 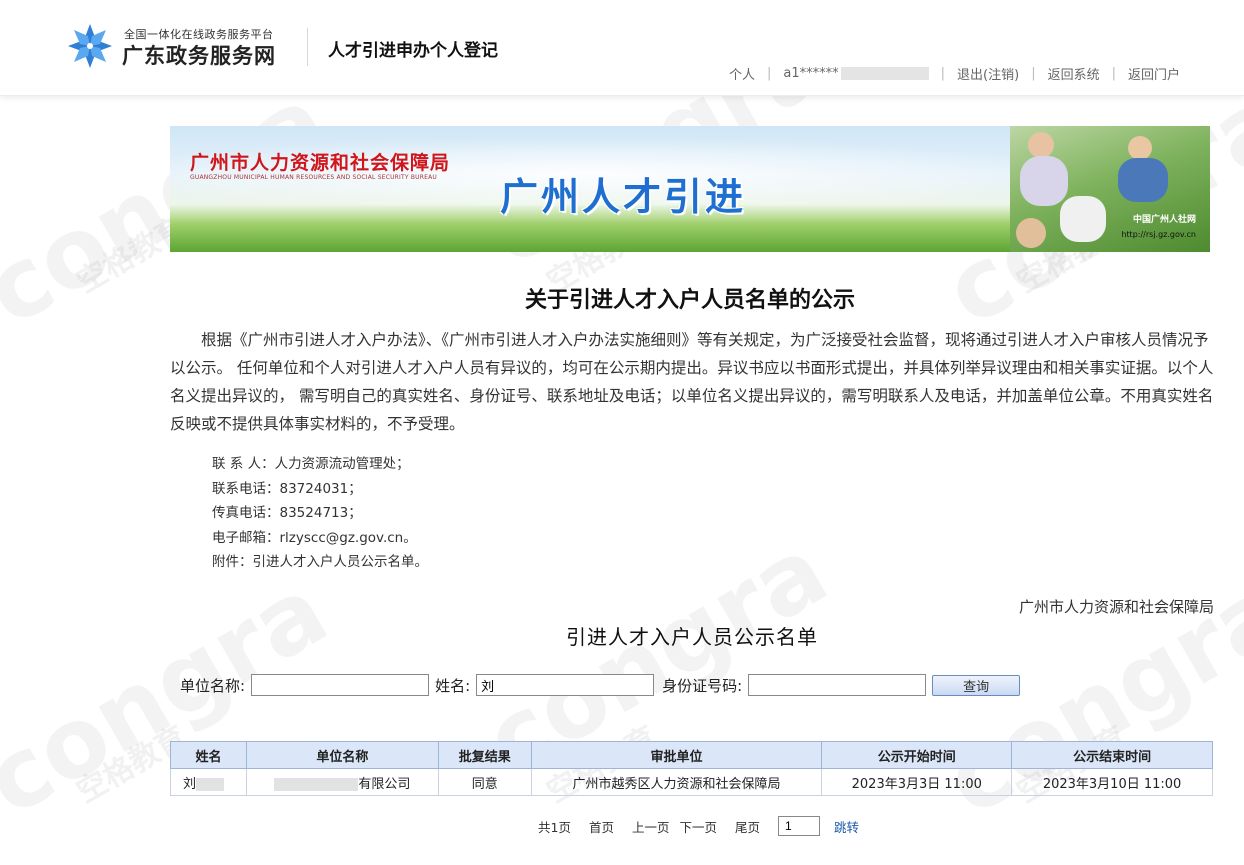 I want to click on query-button: 查询, so click(x=976, y=685).